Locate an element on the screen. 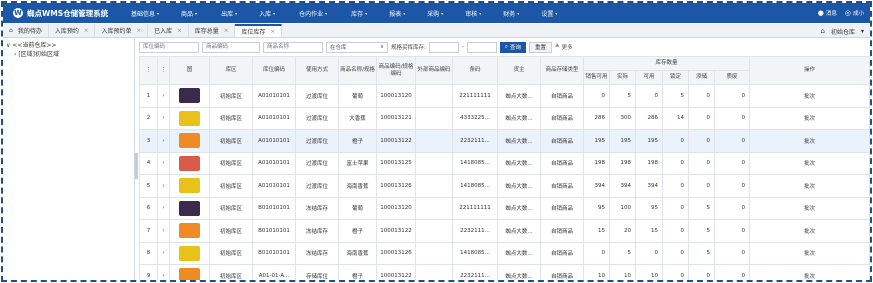  query-button: ⌕ 查询 is located at coordinates (512, 47).